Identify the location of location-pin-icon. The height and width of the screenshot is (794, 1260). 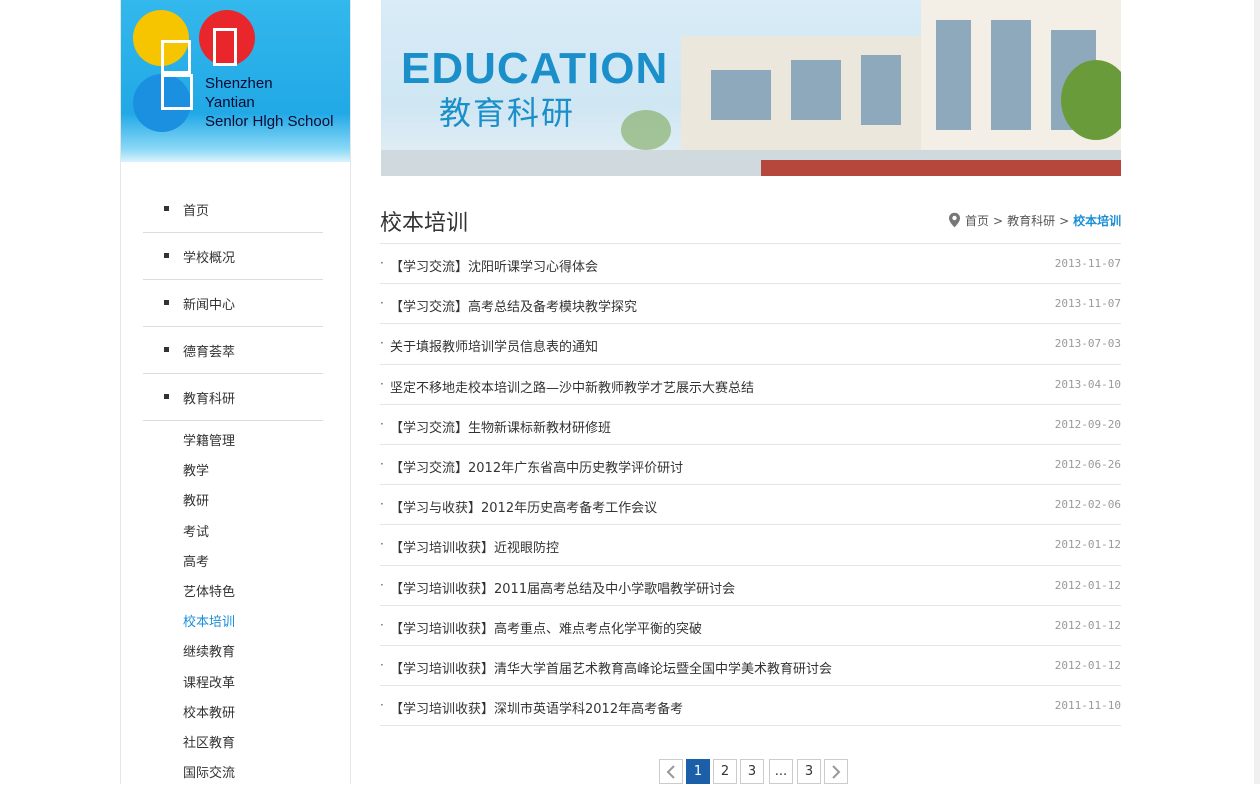
(954, 221).